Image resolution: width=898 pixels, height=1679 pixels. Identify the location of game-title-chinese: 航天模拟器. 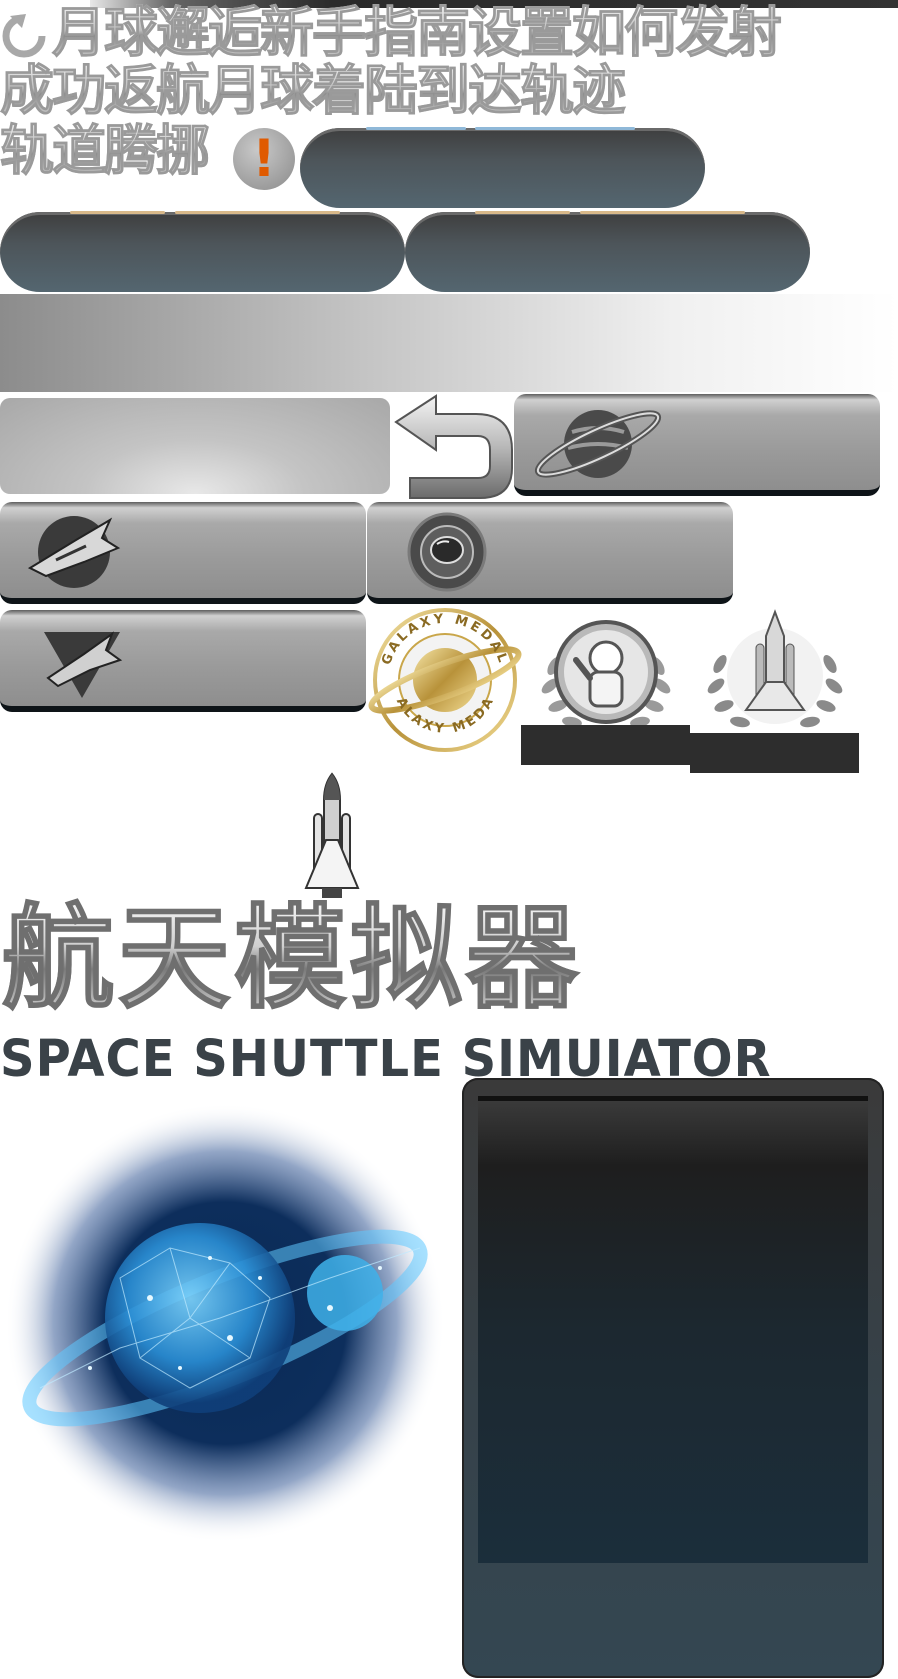
(291, 959).